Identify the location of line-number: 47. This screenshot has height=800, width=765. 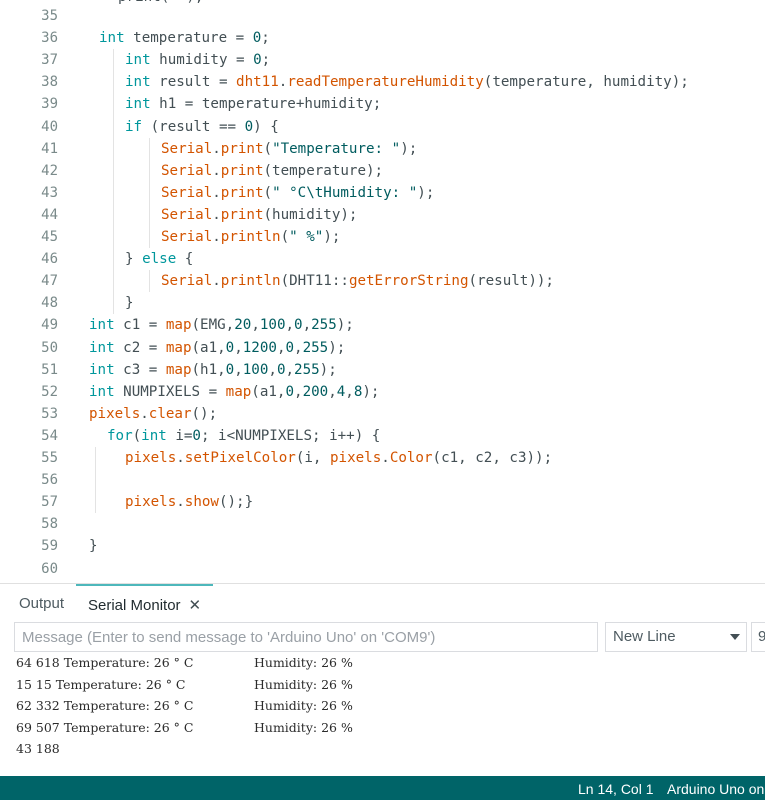
(49, 281).